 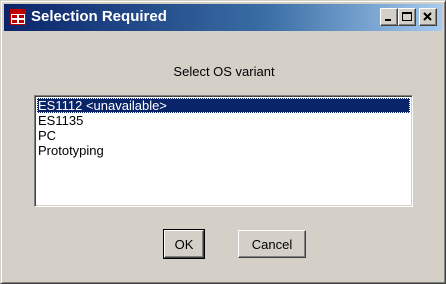 I want to click on cancel-button: Cancel, so click(x=272, y=244).